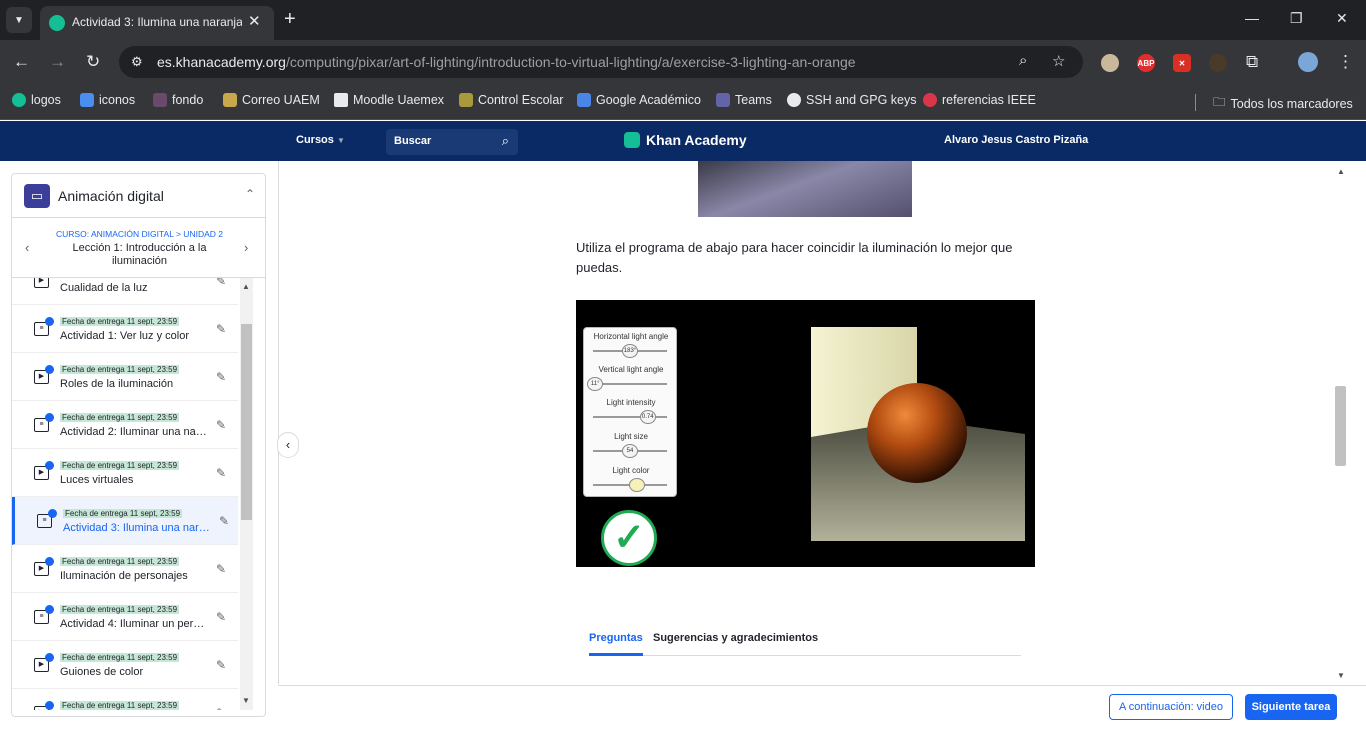  What do you see at coordinates (137, 62) in the screenshot?
I see `site-info-icon: ⚙` at bounding box center [137, 62].